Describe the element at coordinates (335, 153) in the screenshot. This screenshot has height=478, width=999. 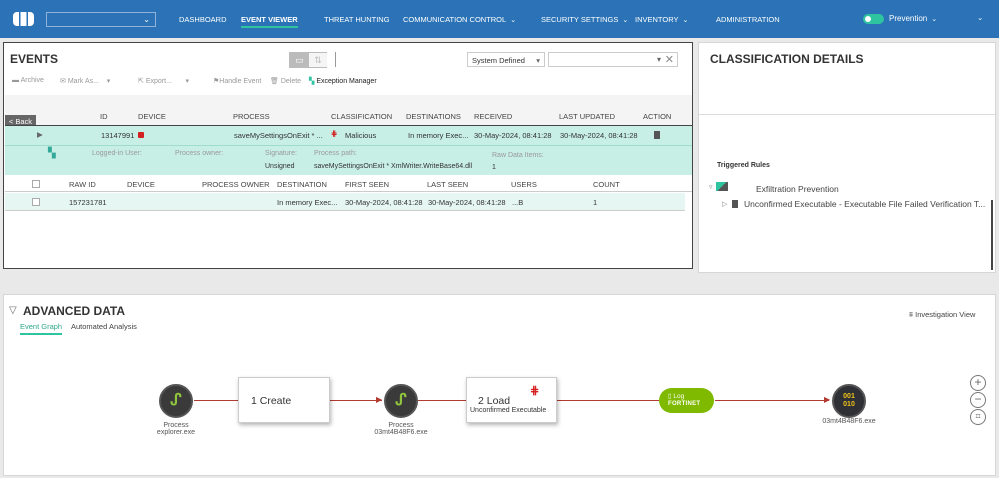
I see `process-path-label: Process path:` at that location.